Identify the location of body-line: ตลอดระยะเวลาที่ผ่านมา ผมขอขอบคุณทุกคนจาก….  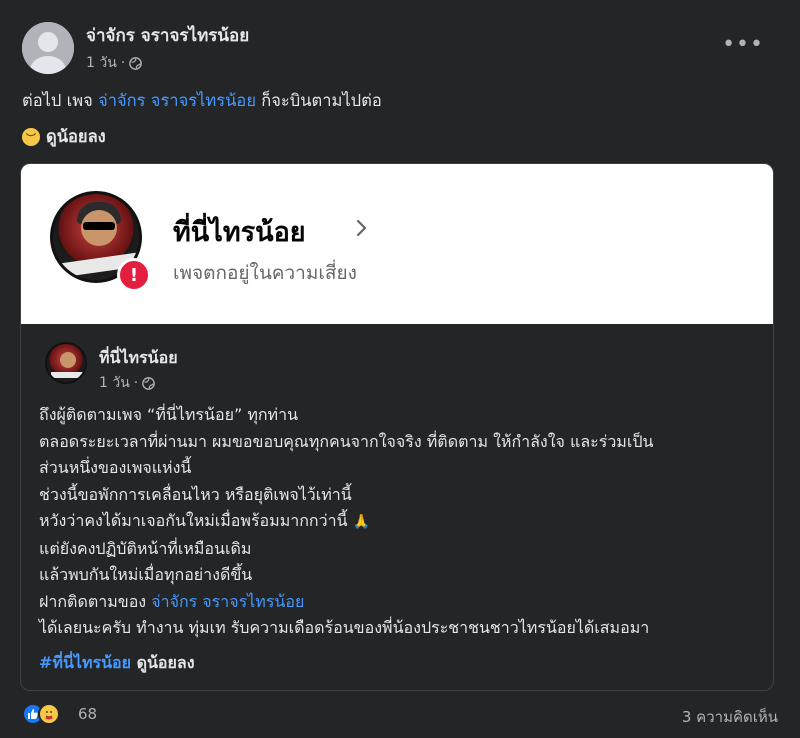
(346, 441).